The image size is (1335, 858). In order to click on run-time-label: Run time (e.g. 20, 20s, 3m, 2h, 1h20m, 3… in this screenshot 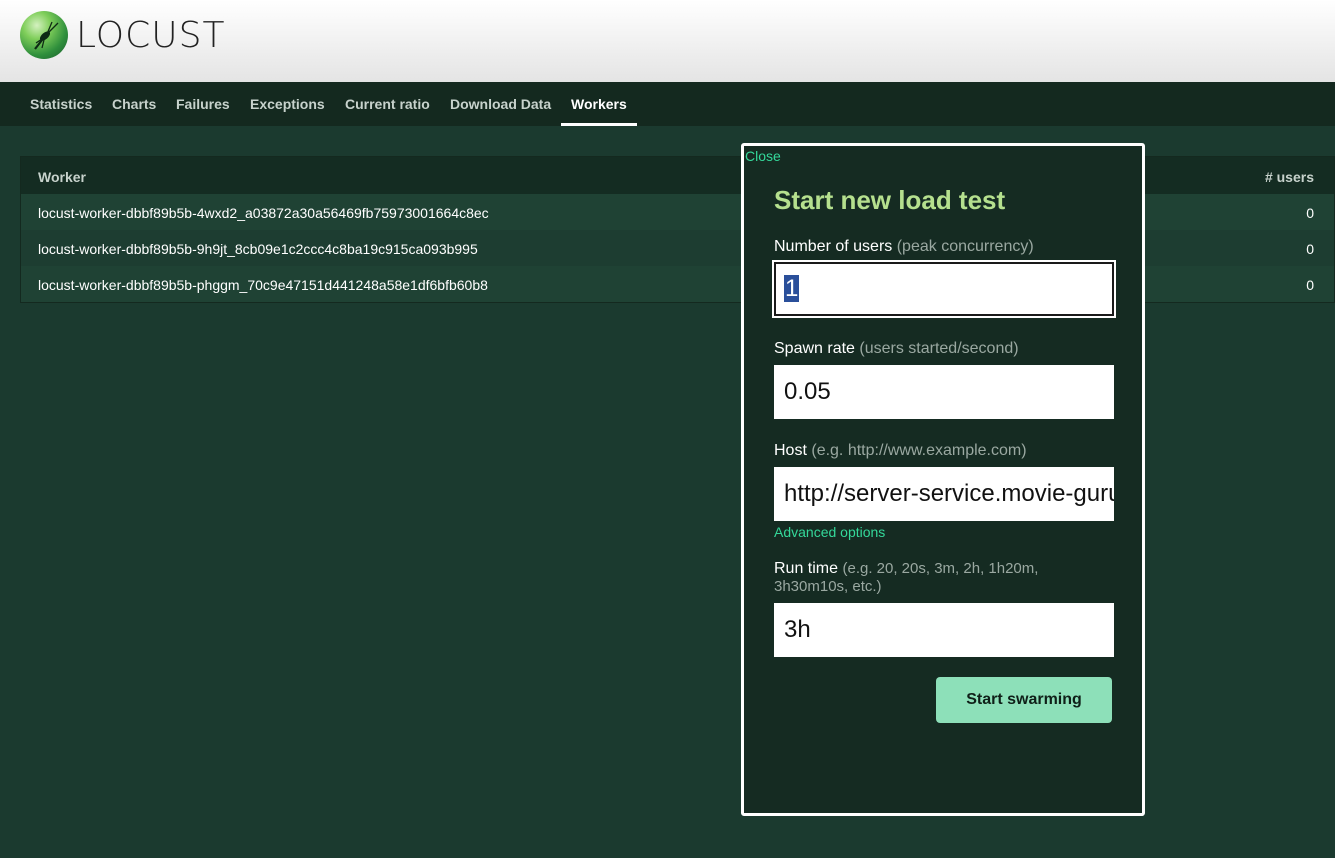, I will do `click(924, 578)`.